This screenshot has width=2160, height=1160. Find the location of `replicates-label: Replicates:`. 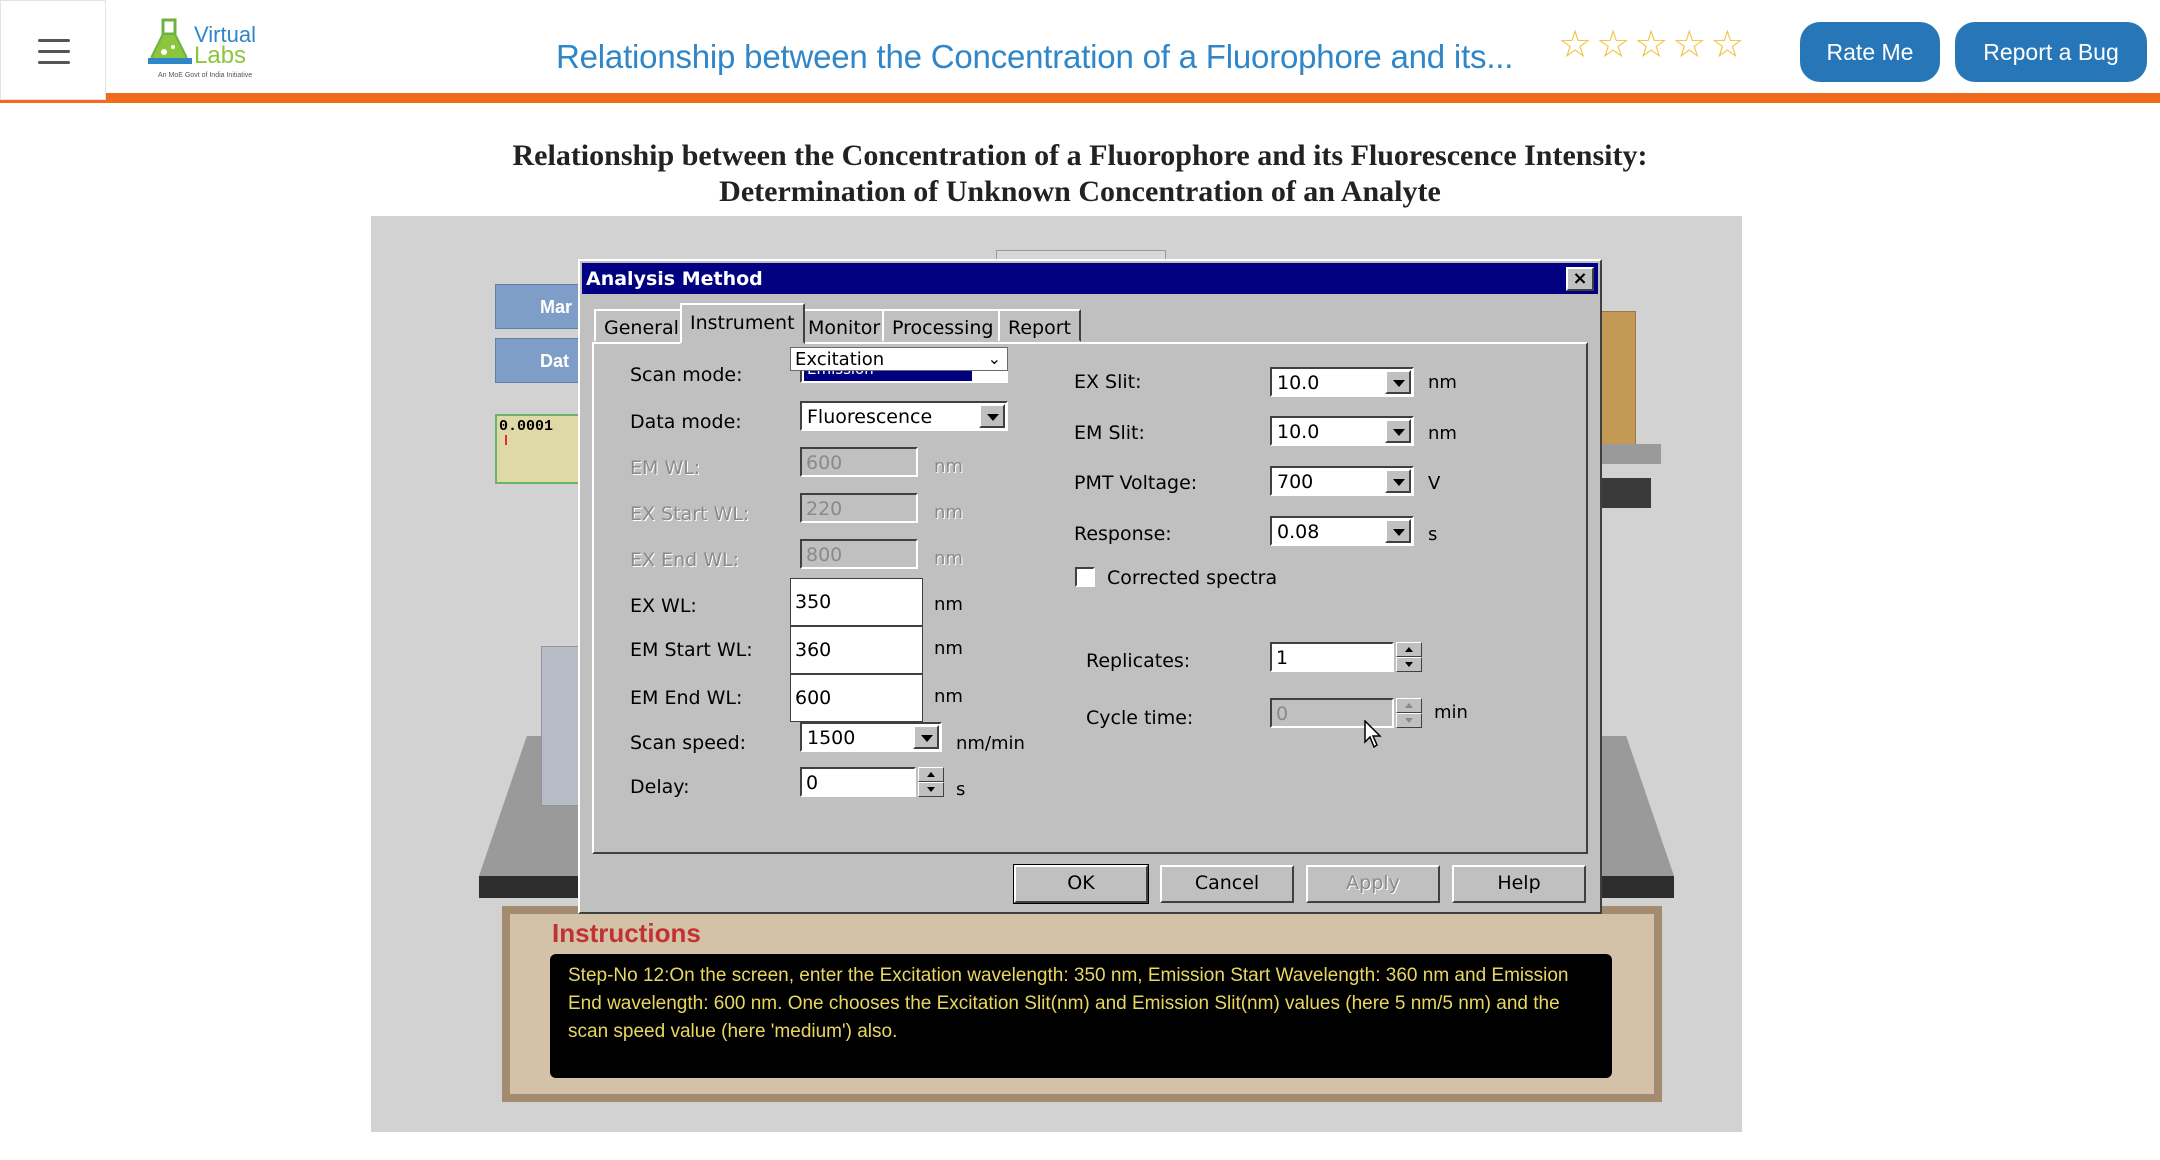

replicates-label: Replicates: is located at coordinates (1138, 661).